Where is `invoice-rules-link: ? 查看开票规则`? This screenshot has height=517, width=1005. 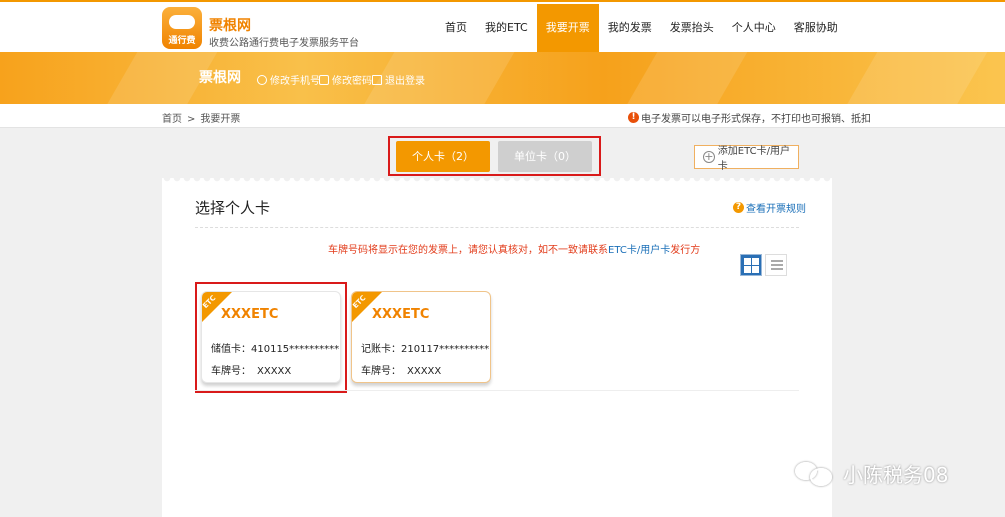
invoice-rules-link: ? 查看开票规则 is located at coordinates (769, 207).